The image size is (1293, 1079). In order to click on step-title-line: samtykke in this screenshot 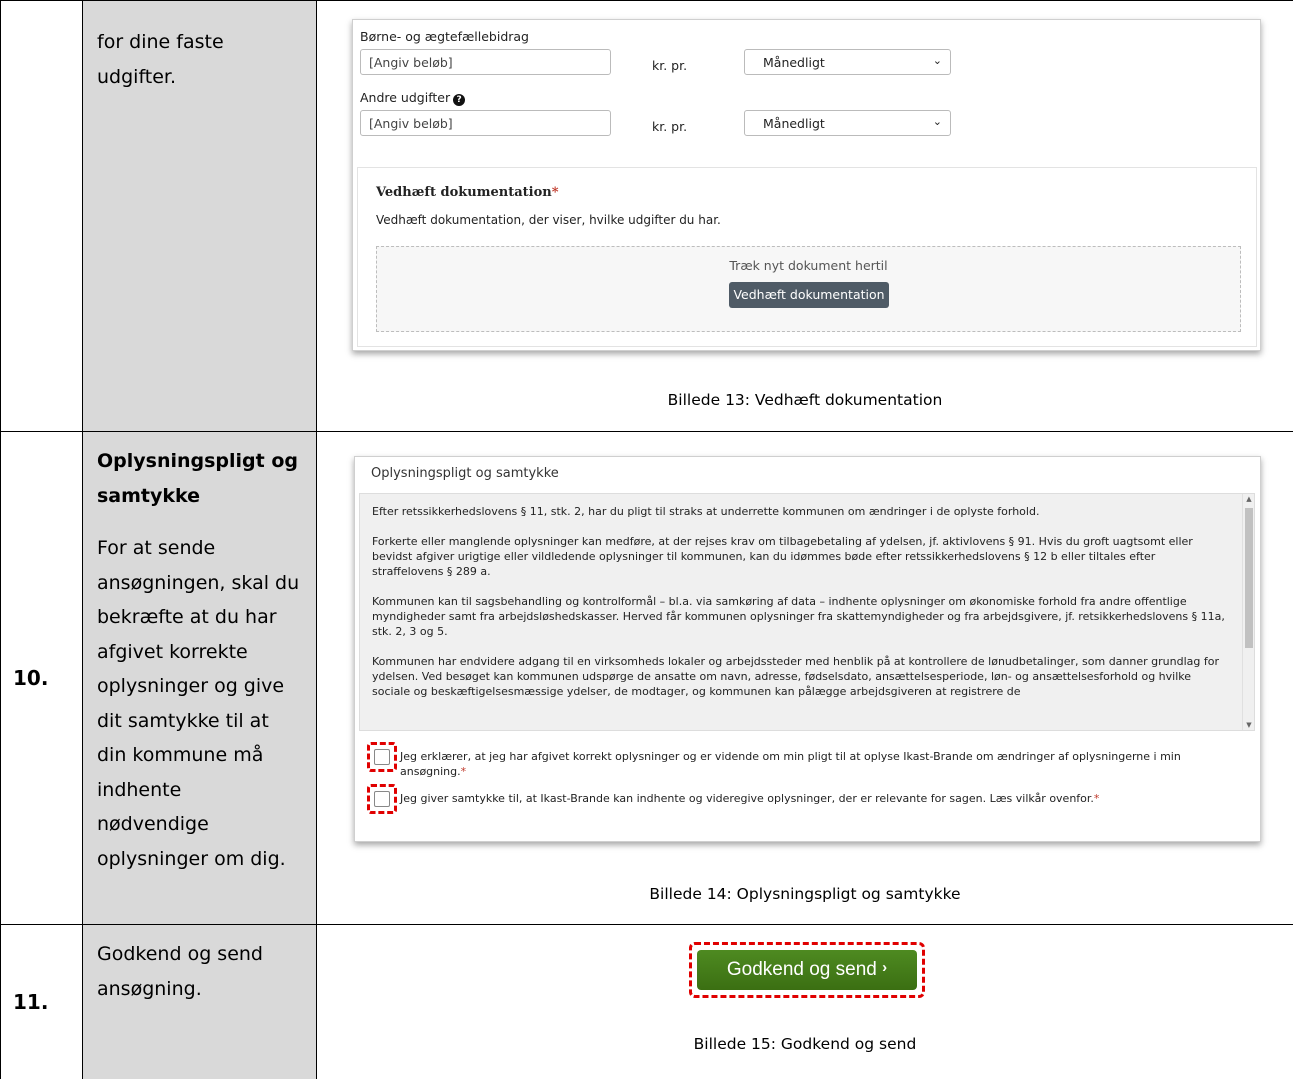, I will do `click(149, 495)`.